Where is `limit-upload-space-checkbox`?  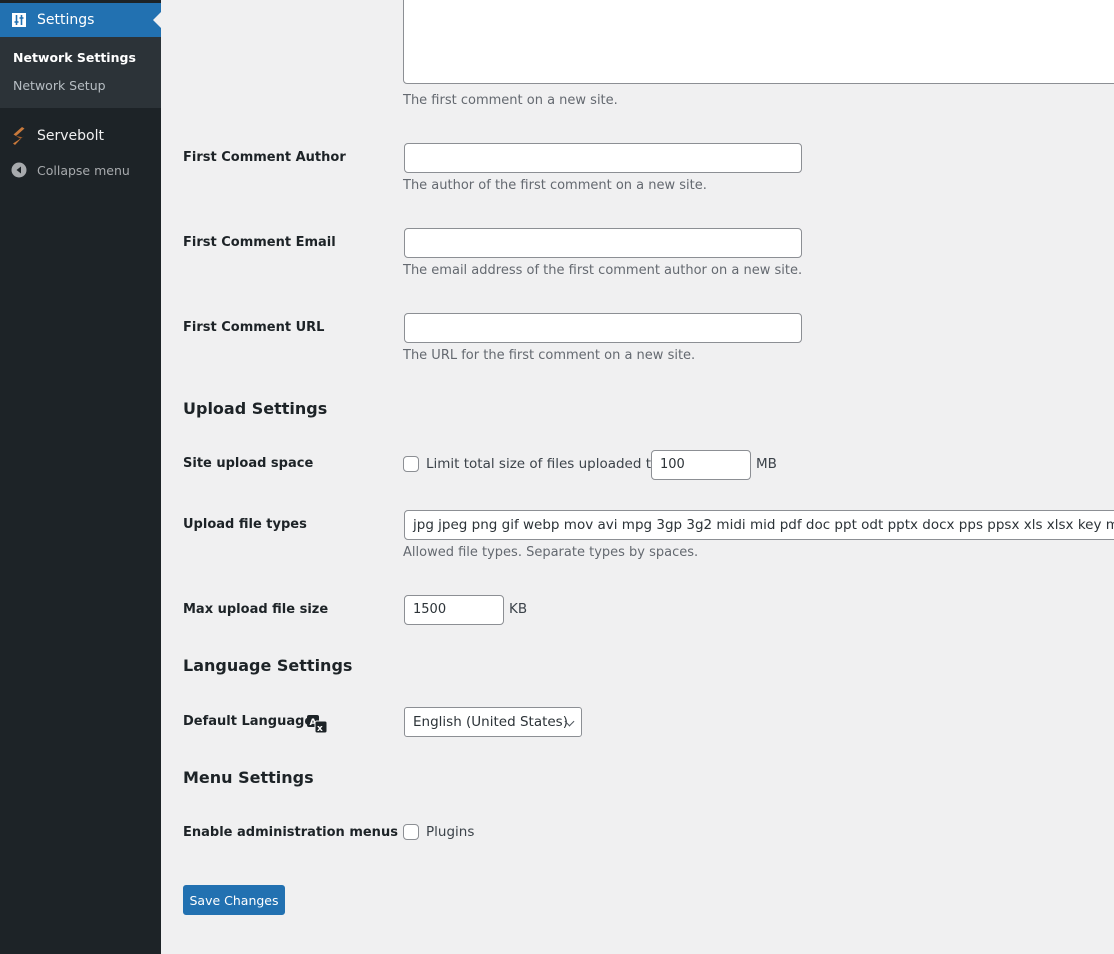 limit-upload-space-checkbox is located at coordinates (411, 464).